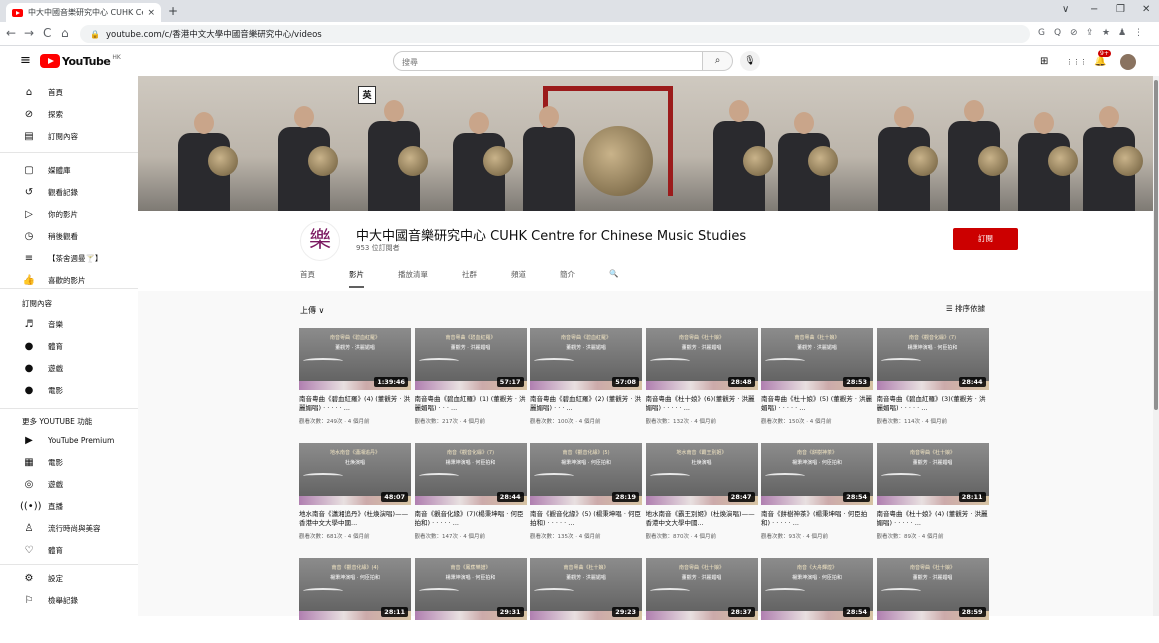  Describe the element at coordinates (1090, 33) in the screenshot. I see `browser-extension-icon: ⇪` at that location.